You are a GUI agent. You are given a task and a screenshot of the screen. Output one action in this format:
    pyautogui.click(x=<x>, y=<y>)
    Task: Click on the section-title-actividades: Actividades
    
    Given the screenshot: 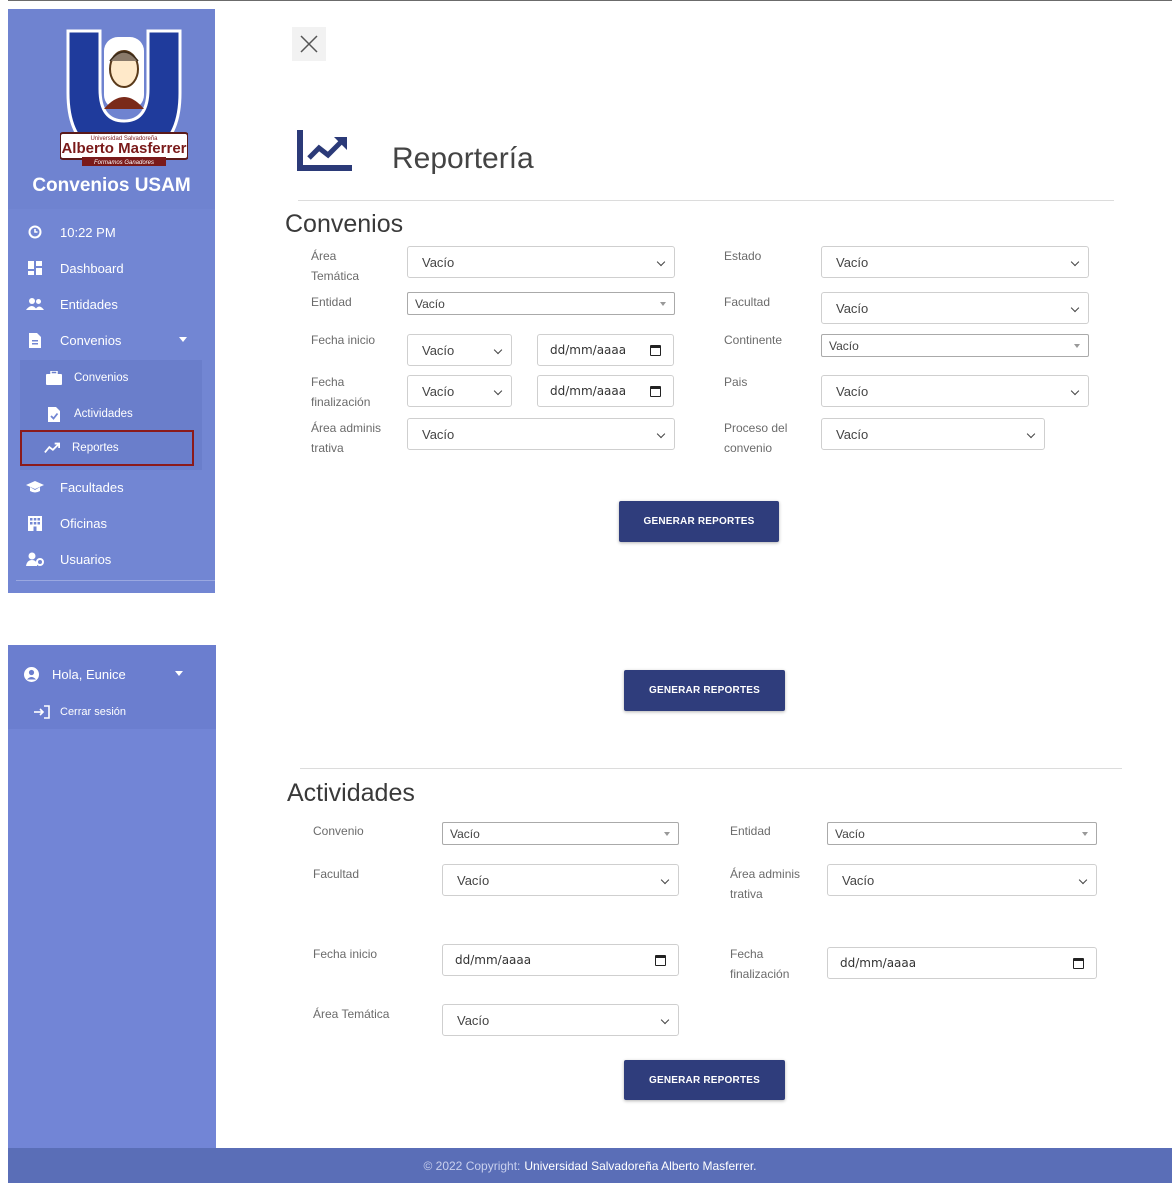 What is the action you would take?
    pyautogui.click(x=351, y=793)
    